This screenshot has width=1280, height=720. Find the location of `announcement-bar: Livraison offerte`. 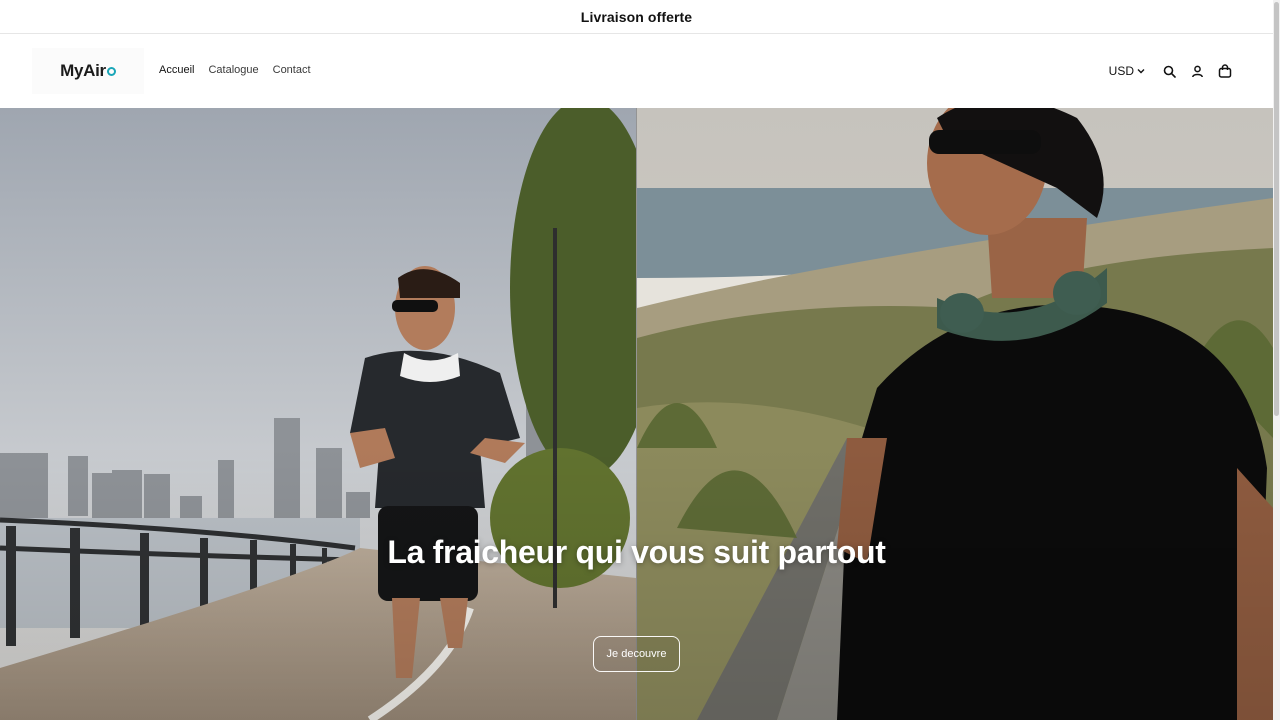

announcement-bar: Livraison offerte is located at coordinates (636, 17).